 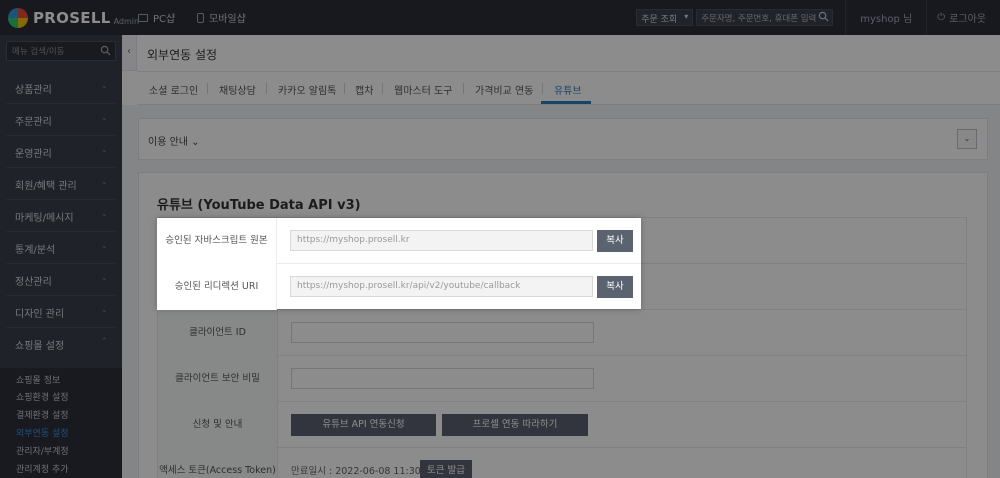 I want to click on js-origin-label: 승인된 자바스크립트 원본, so click(x=217, y=241).